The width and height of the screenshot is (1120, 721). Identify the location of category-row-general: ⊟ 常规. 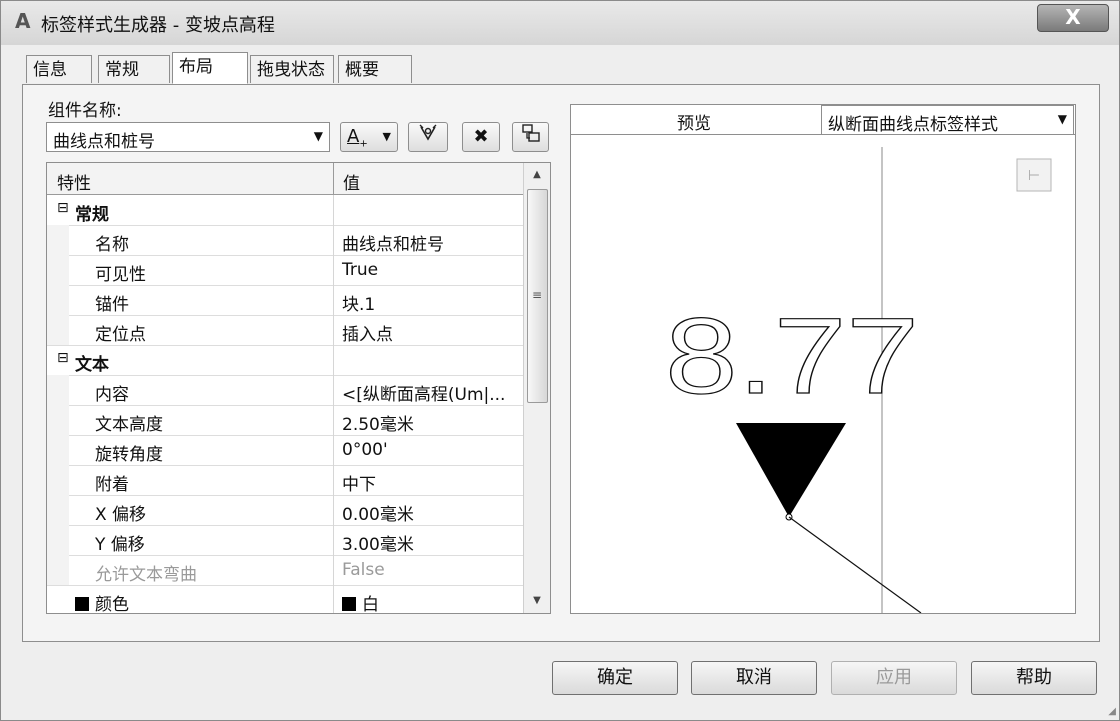
(285, 210).